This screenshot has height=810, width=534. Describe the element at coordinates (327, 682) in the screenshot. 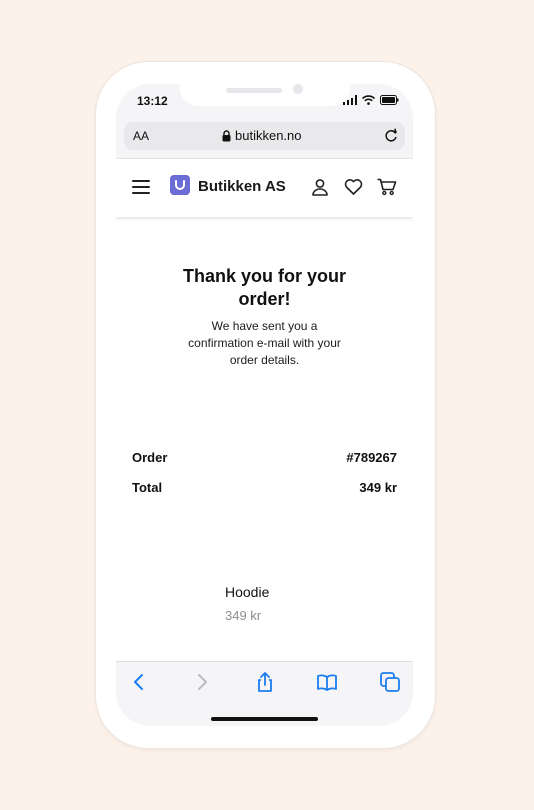

I see `bookmarks-icon` at that location.